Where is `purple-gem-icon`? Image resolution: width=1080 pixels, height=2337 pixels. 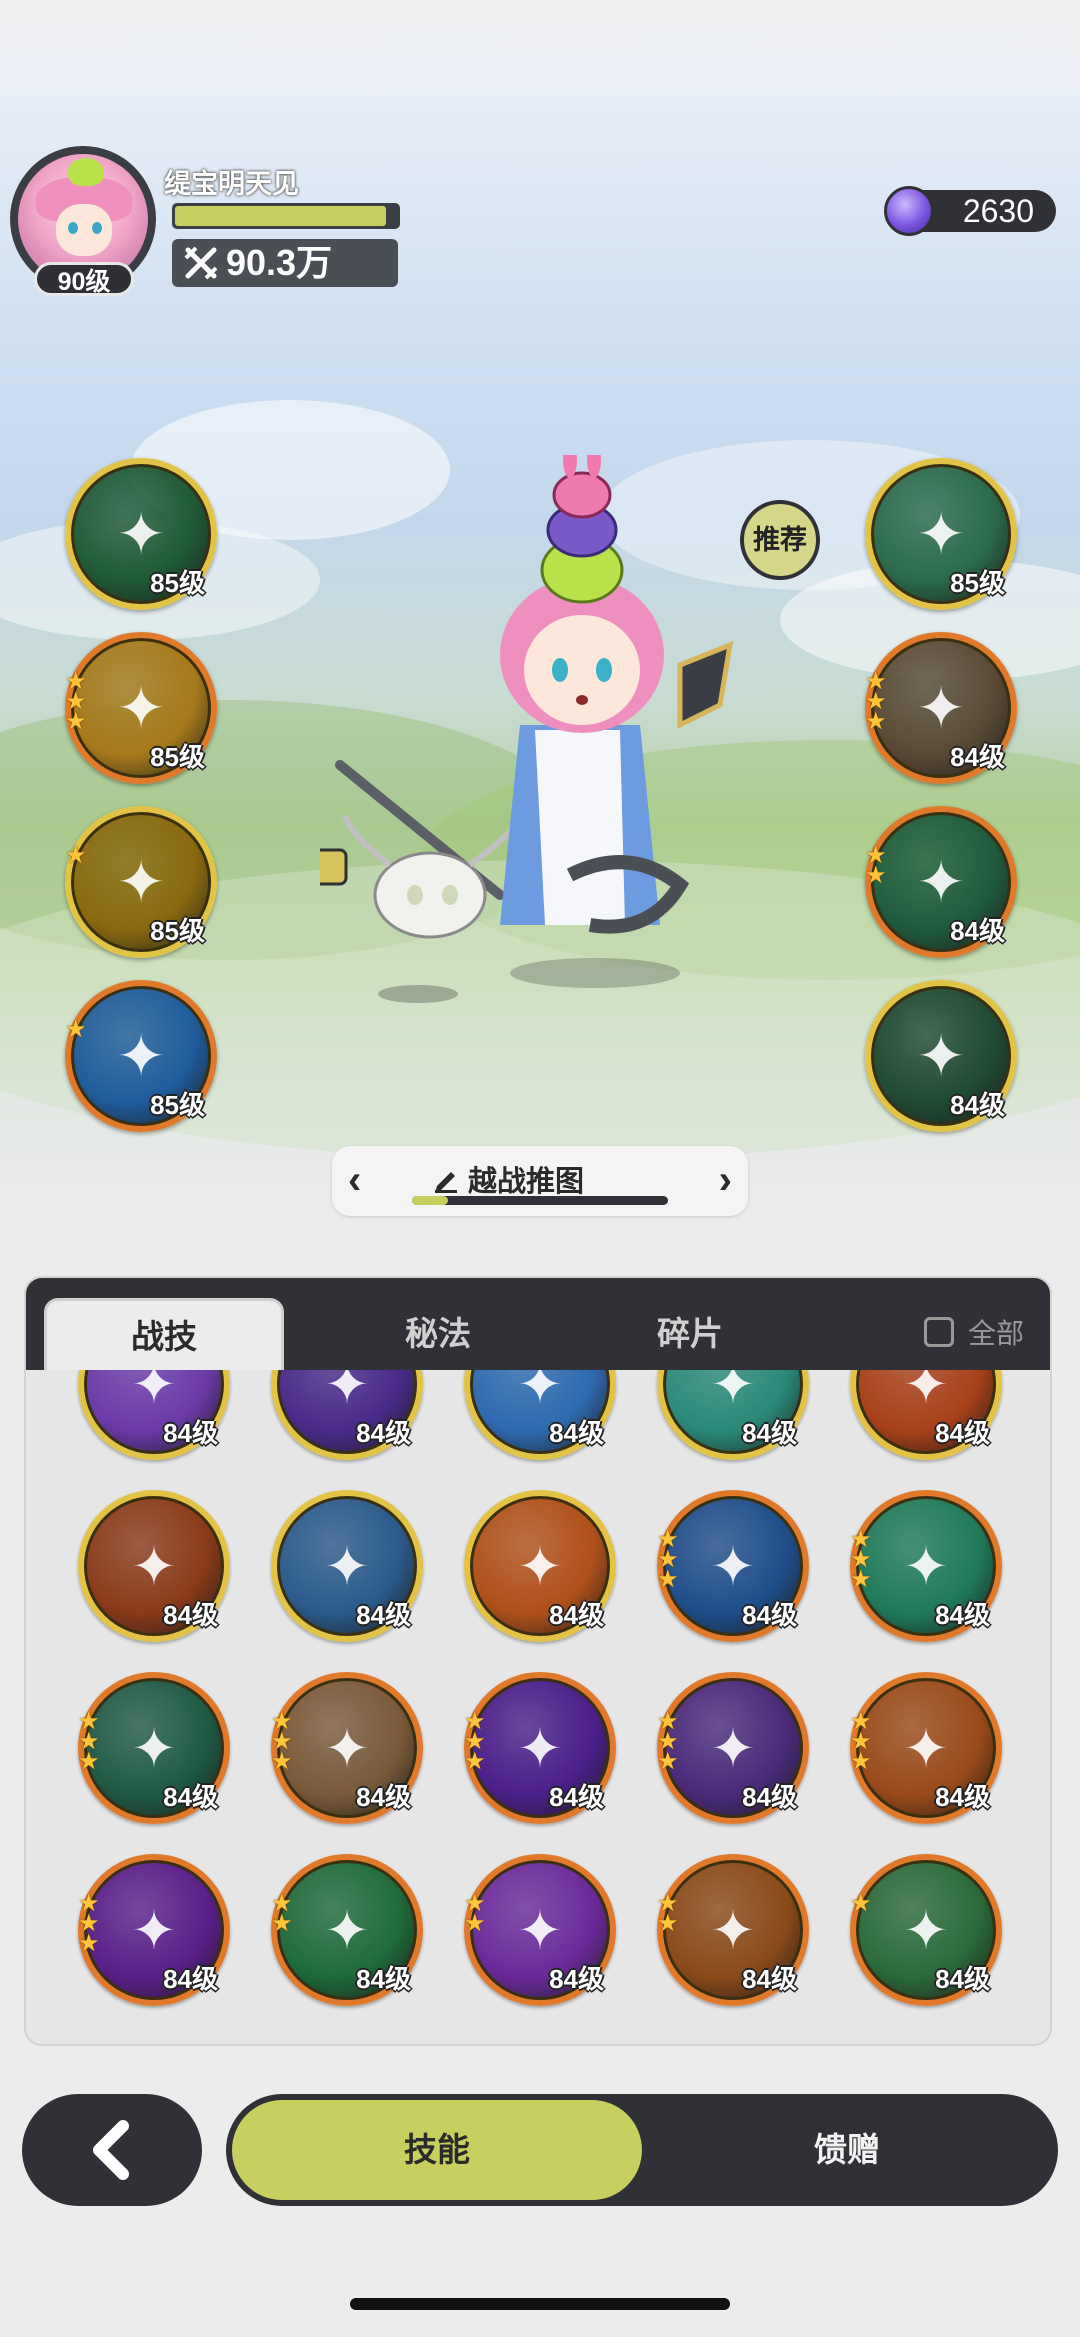
purple-gem-icon is located at coordinates (909, 211).